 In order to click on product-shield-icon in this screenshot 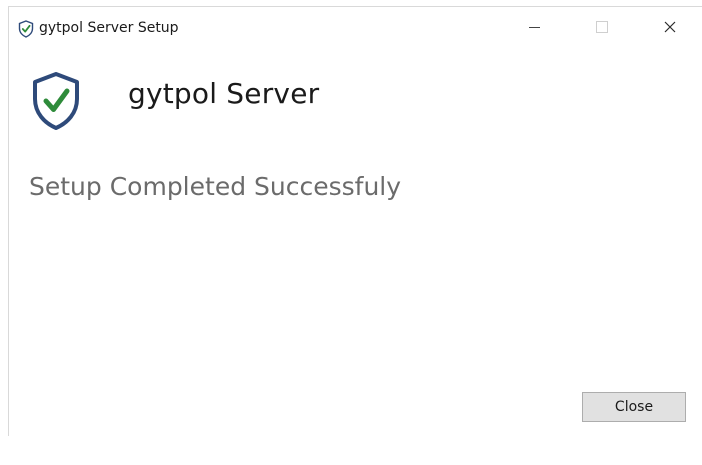, I will do `click(56, 101)`.